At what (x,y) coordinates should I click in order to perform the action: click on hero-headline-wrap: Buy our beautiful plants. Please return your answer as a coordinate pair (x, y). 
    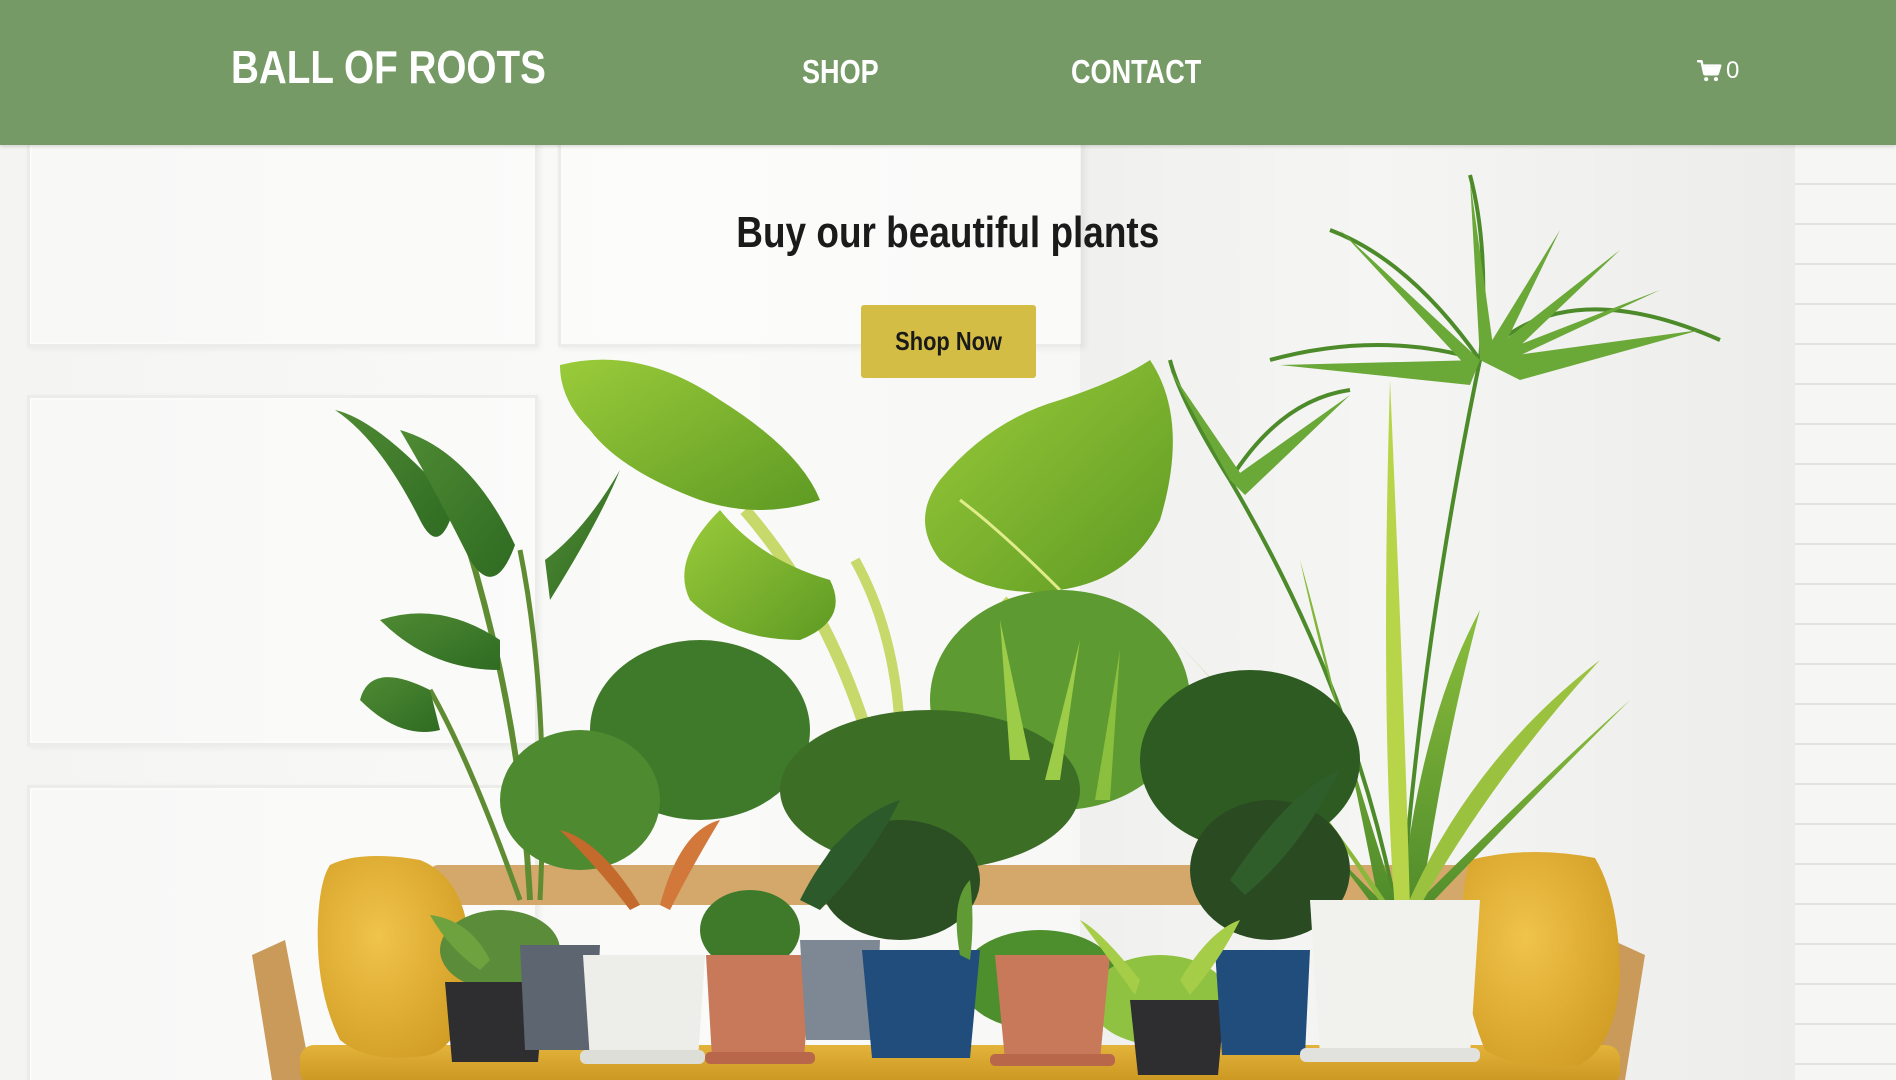
    Looking at the image, I should click on (948, 233).